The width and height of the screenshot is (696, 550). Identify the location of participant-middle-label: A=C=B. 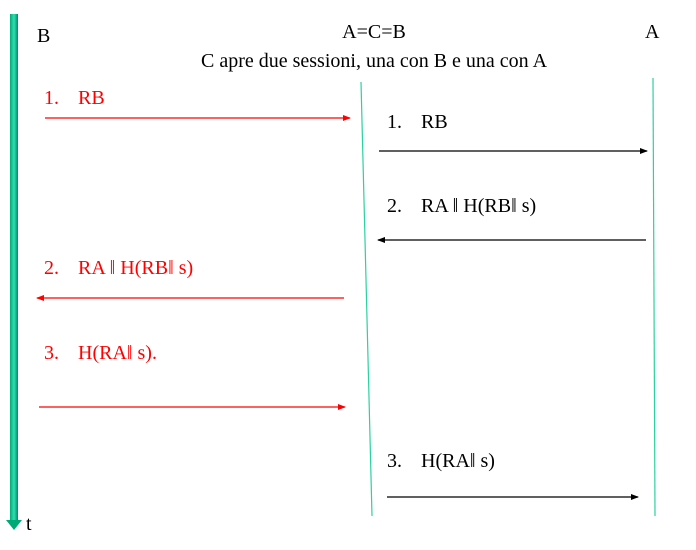
(374, 32).